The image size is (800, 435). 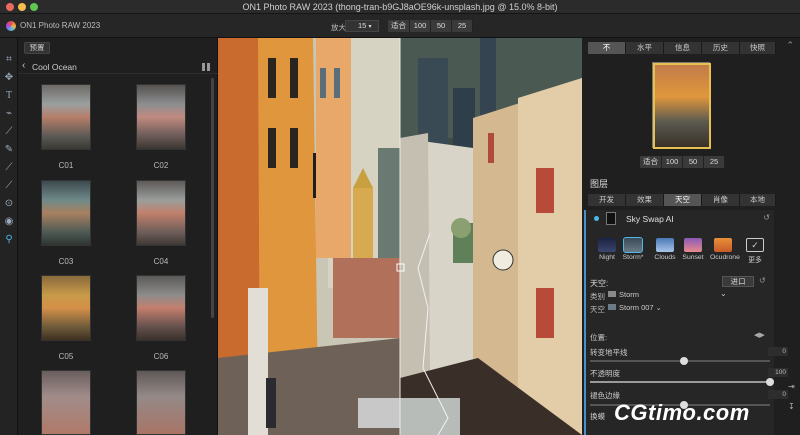 I want to click on tool-strip: ⌗ ✥ T ⌁ ⟋ ✎ ⟋ ⟋ ⊙ ◉ ⚲, so click(x=9, y=236).